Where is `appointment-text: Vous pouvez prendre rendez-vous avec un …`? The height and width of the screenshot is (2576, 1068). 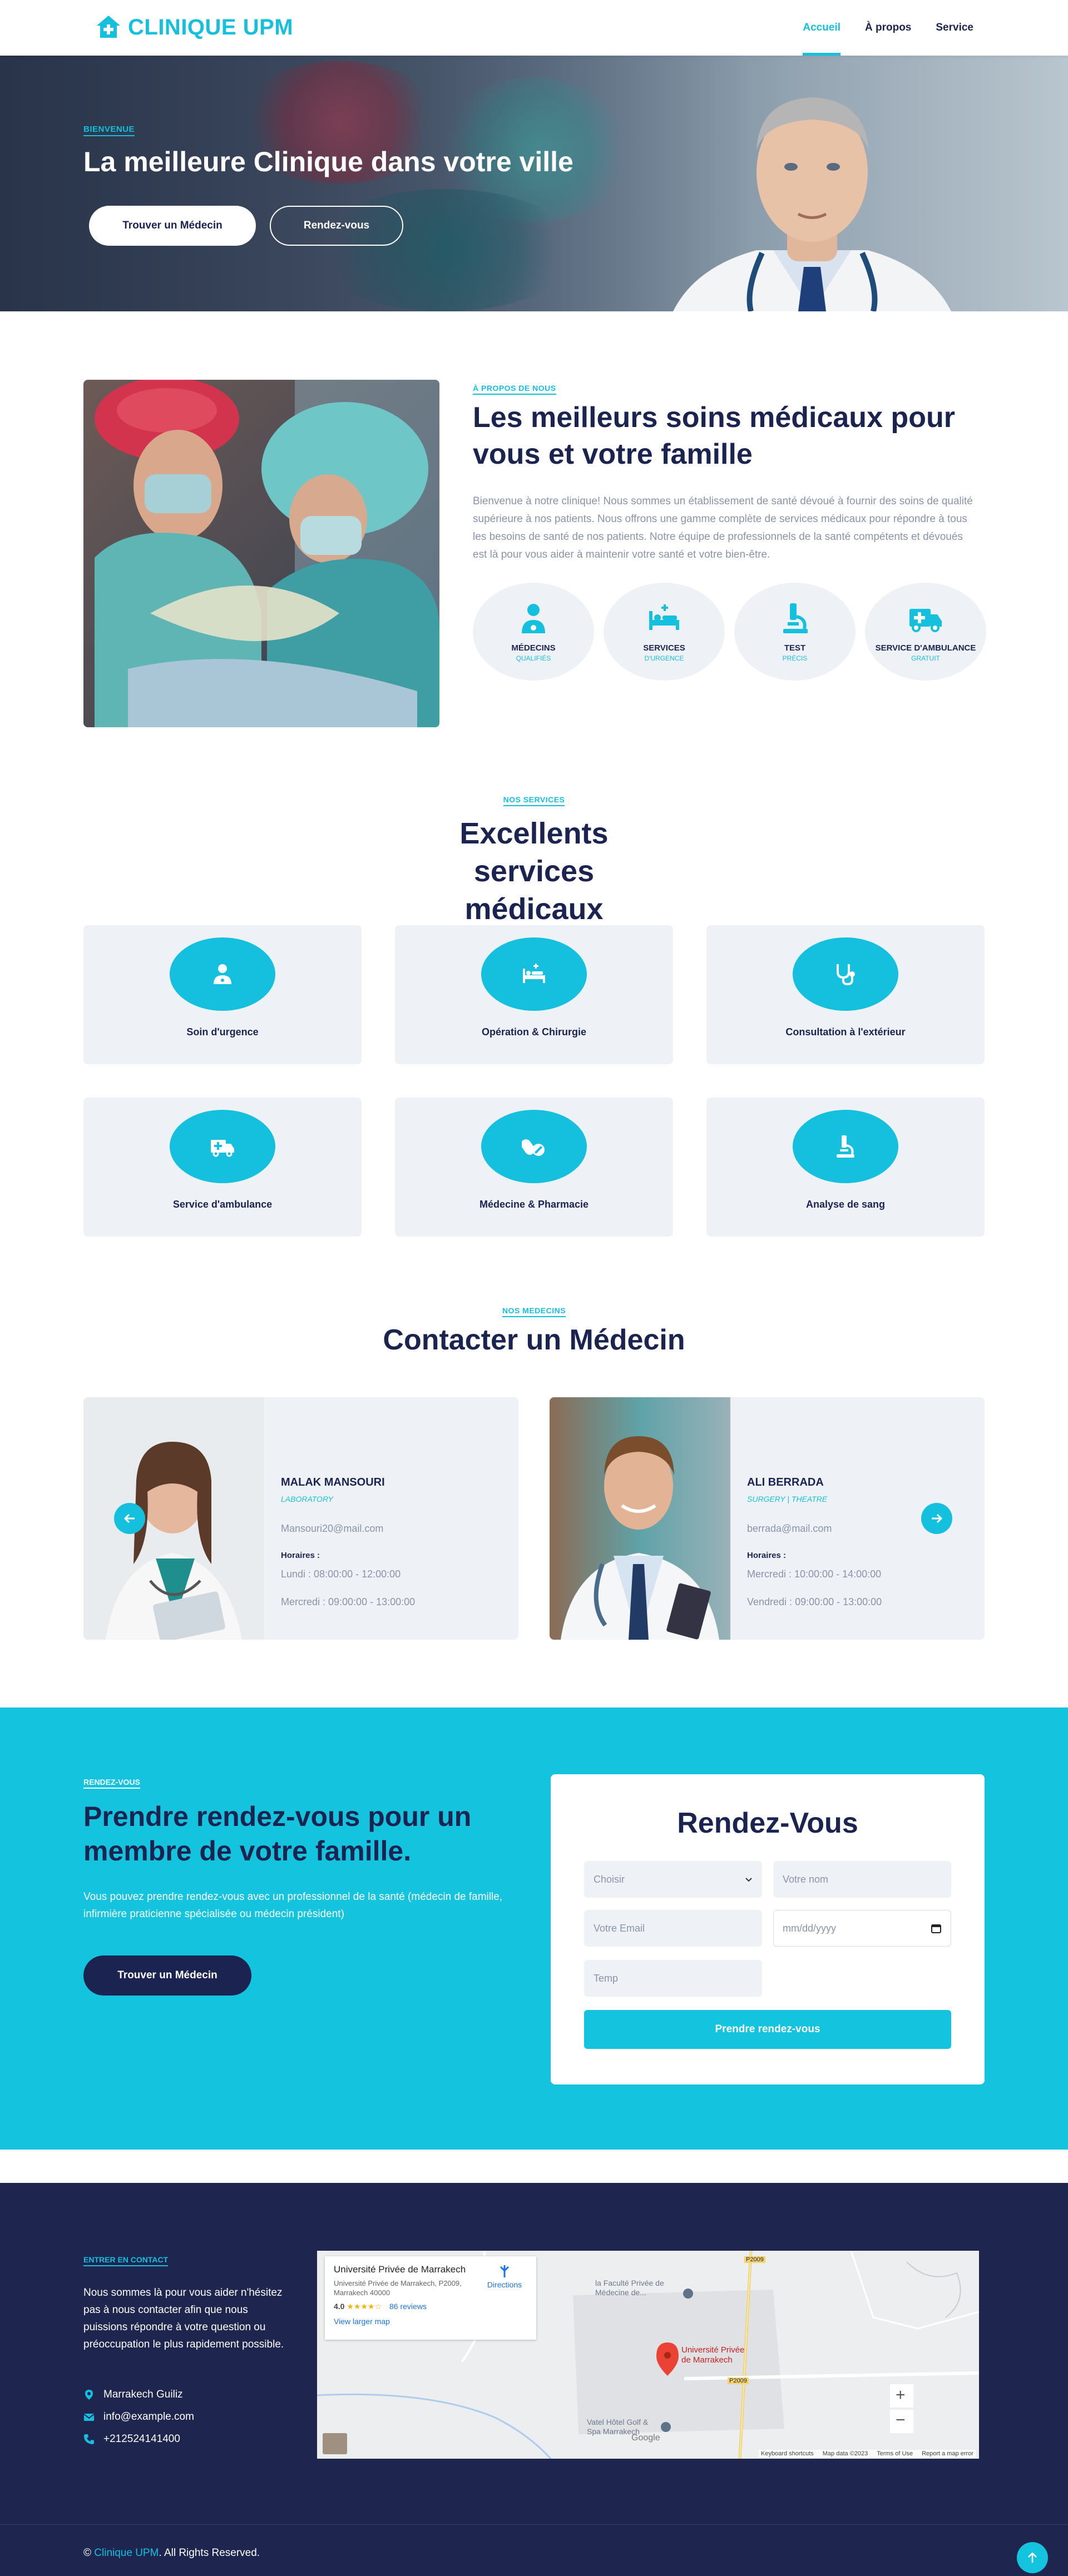 appointment-text: Vous pouvez prendre rendez-vous avec un … is located at coordinates (293, 1905).